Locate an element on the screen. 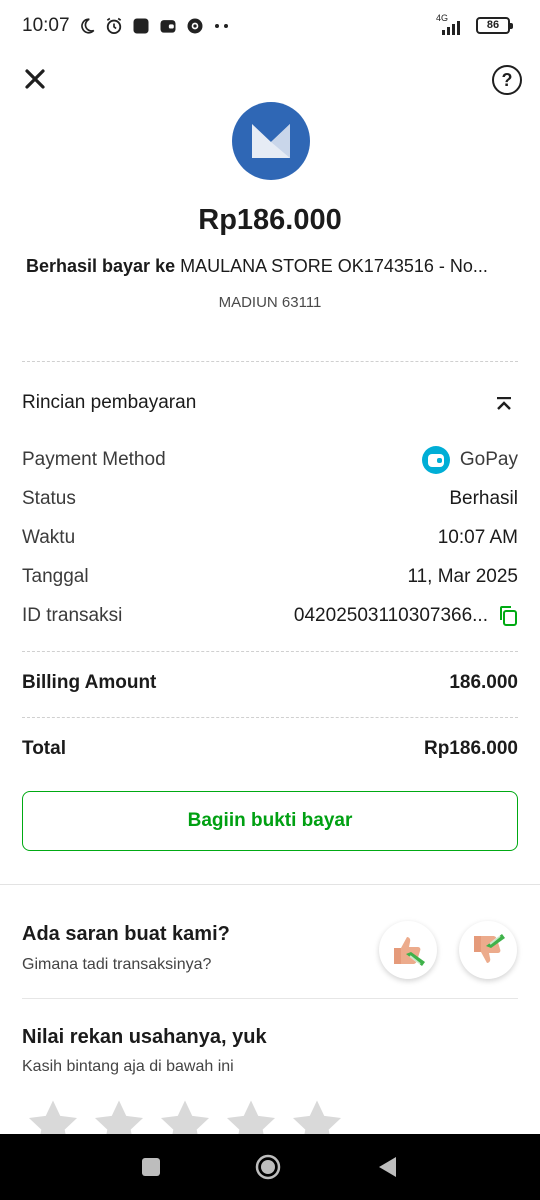 This screenshot has height=1200, width=540. total-label: Total is located at coordinates (44, 748).